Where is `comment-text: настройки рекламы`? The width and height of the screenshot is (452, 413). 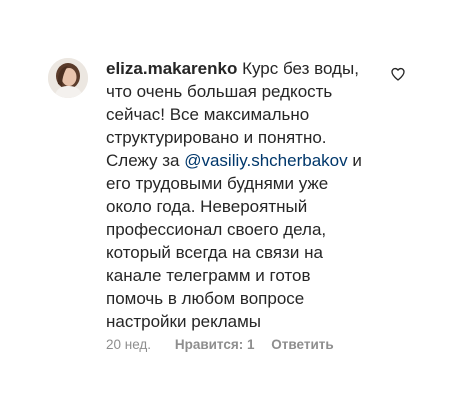
comment-text: настройки рекламы is located at coordinates (184, 321).